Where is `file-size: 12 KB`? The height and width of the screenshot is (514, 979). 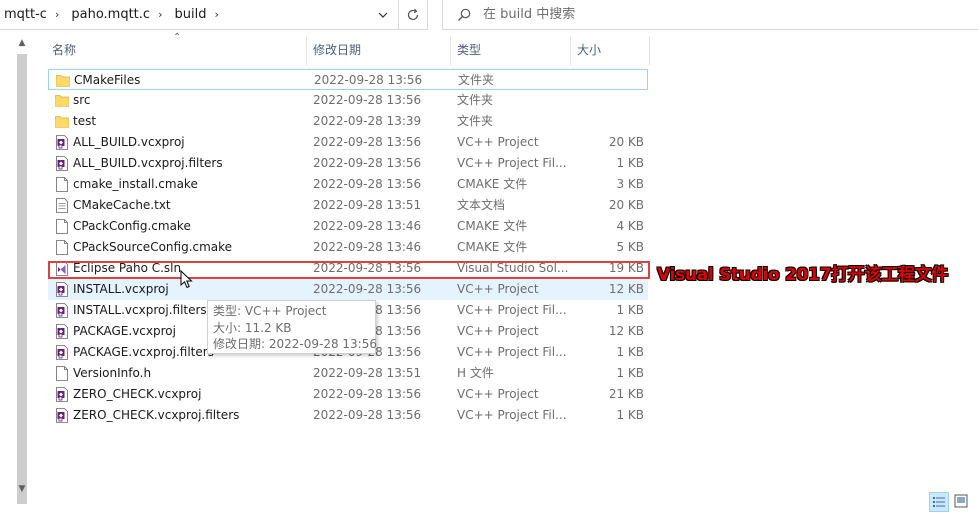
file-size: 12 KB is located at coordinates (626, 289).